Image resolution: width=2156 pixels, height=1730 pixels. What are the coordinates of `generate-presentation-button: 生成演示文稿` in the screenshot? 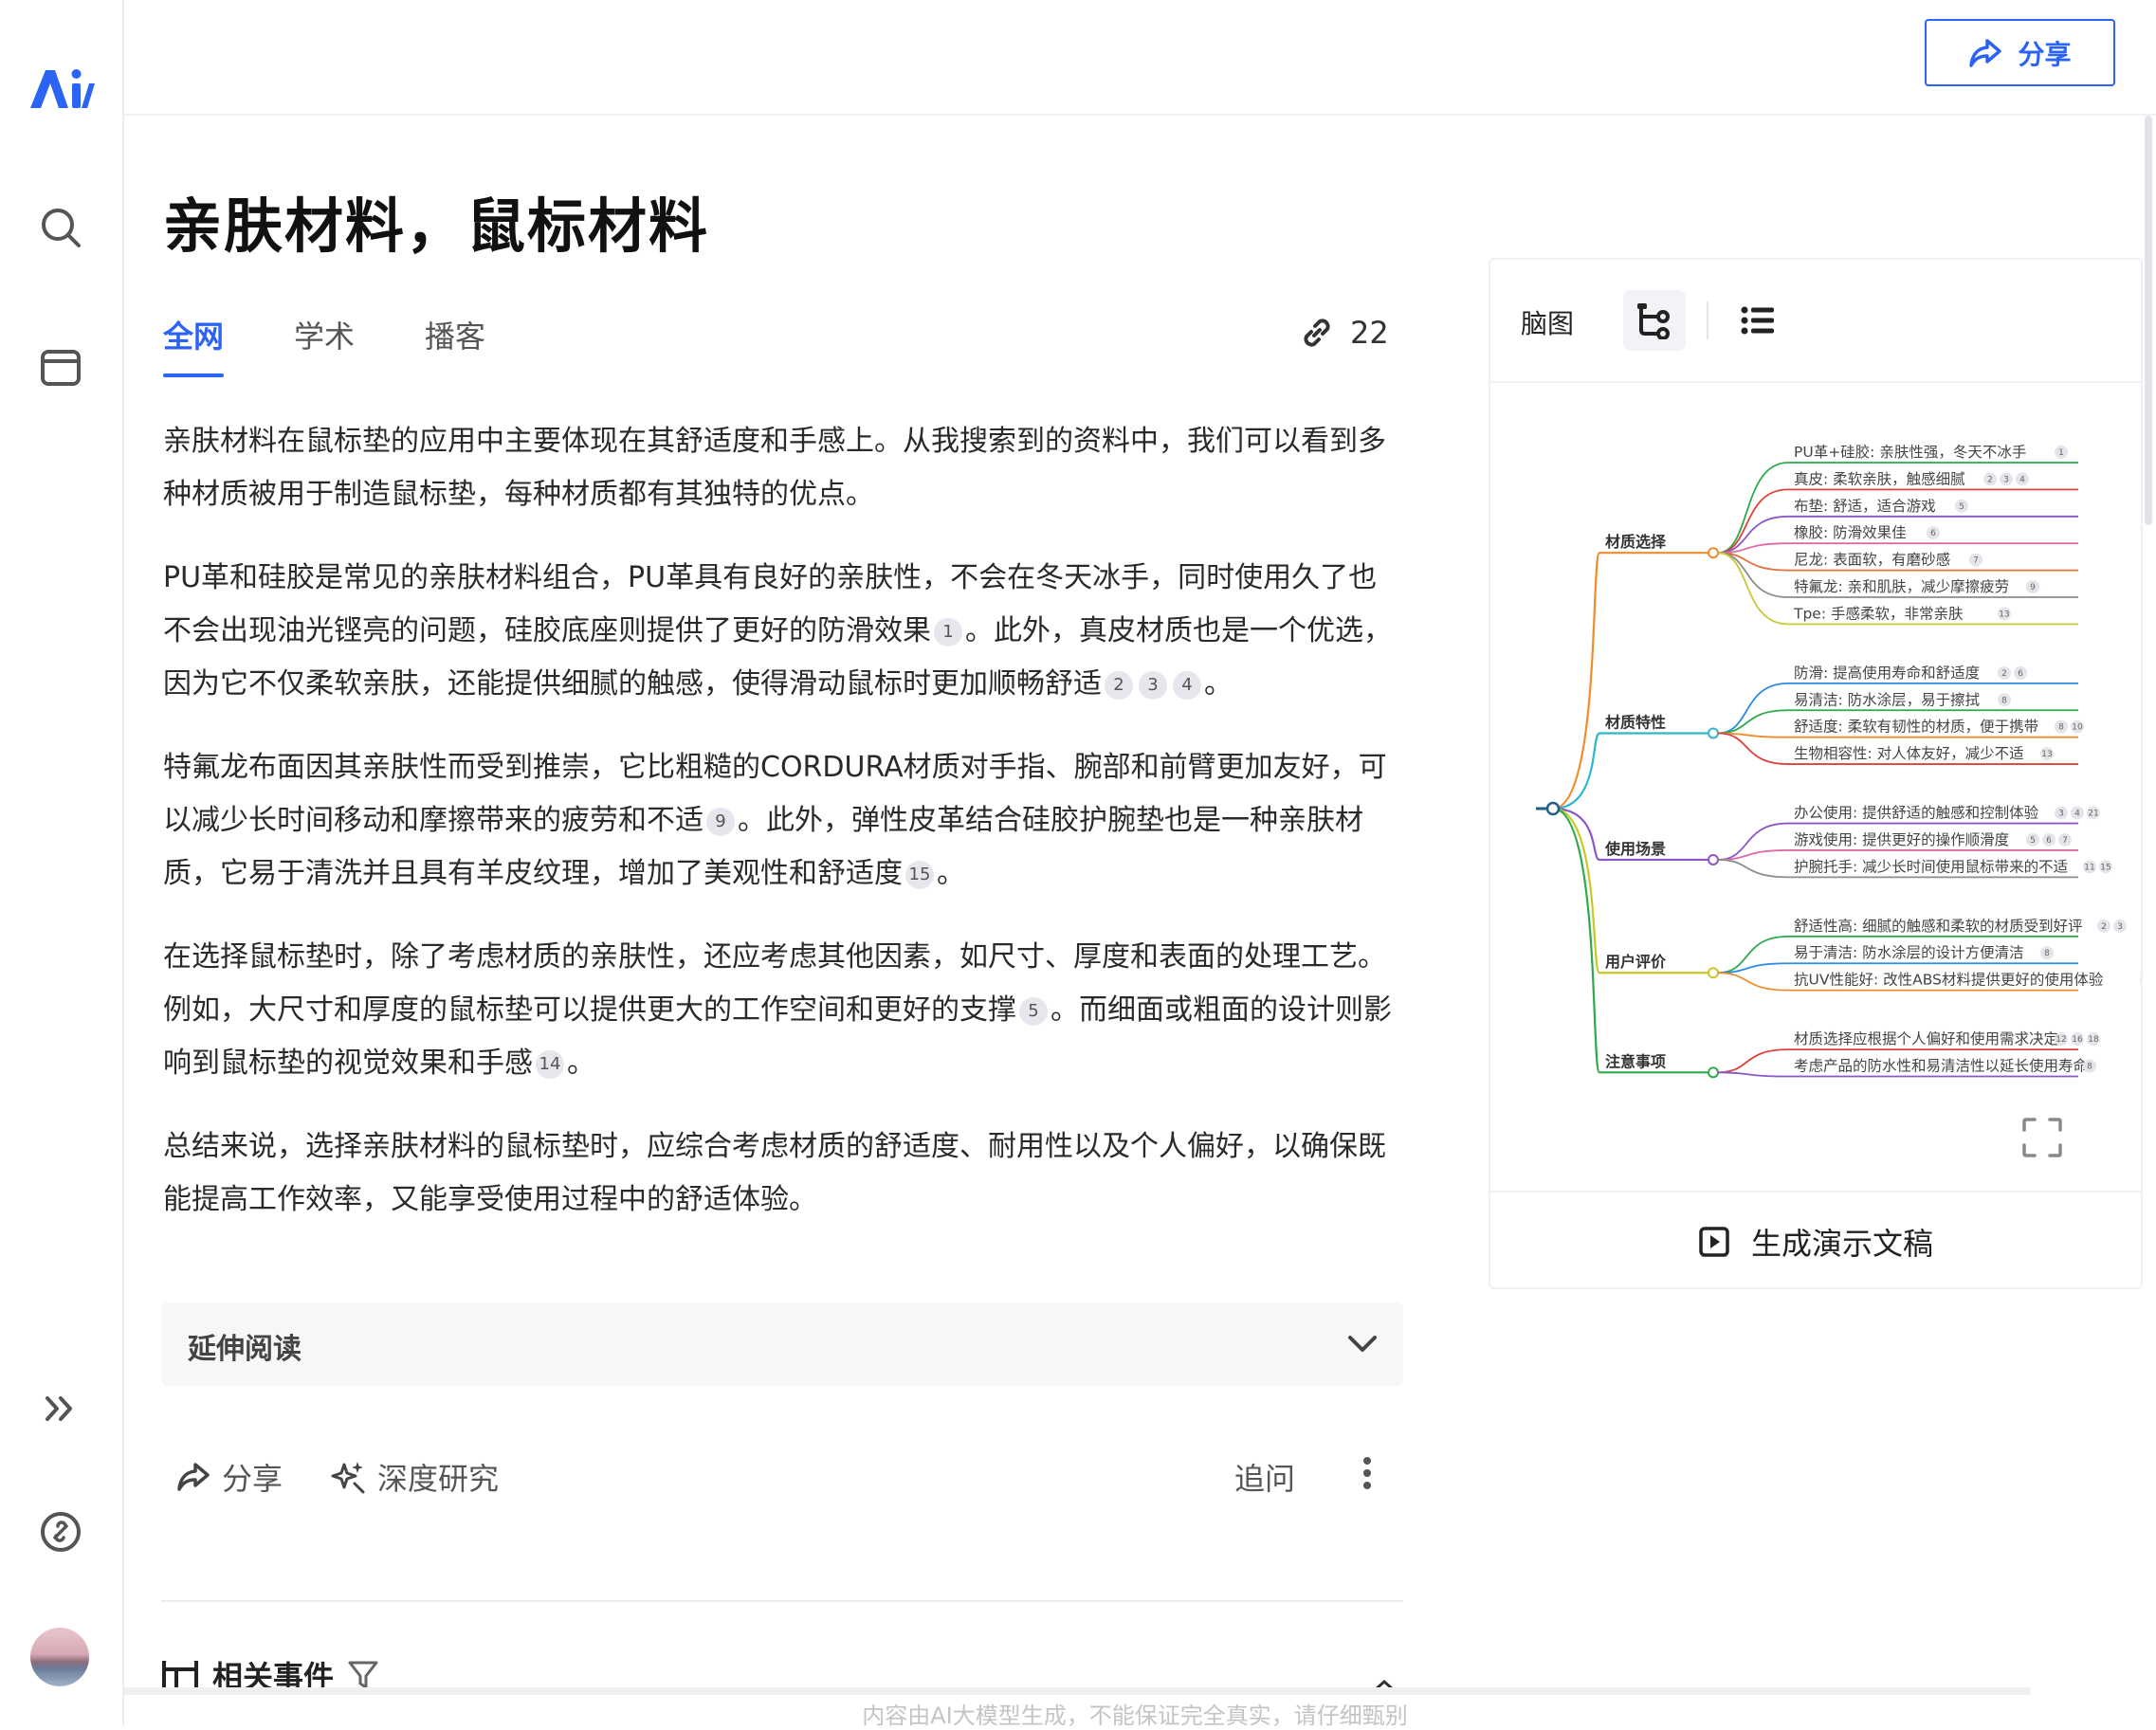 It's located at (1815, 1241).